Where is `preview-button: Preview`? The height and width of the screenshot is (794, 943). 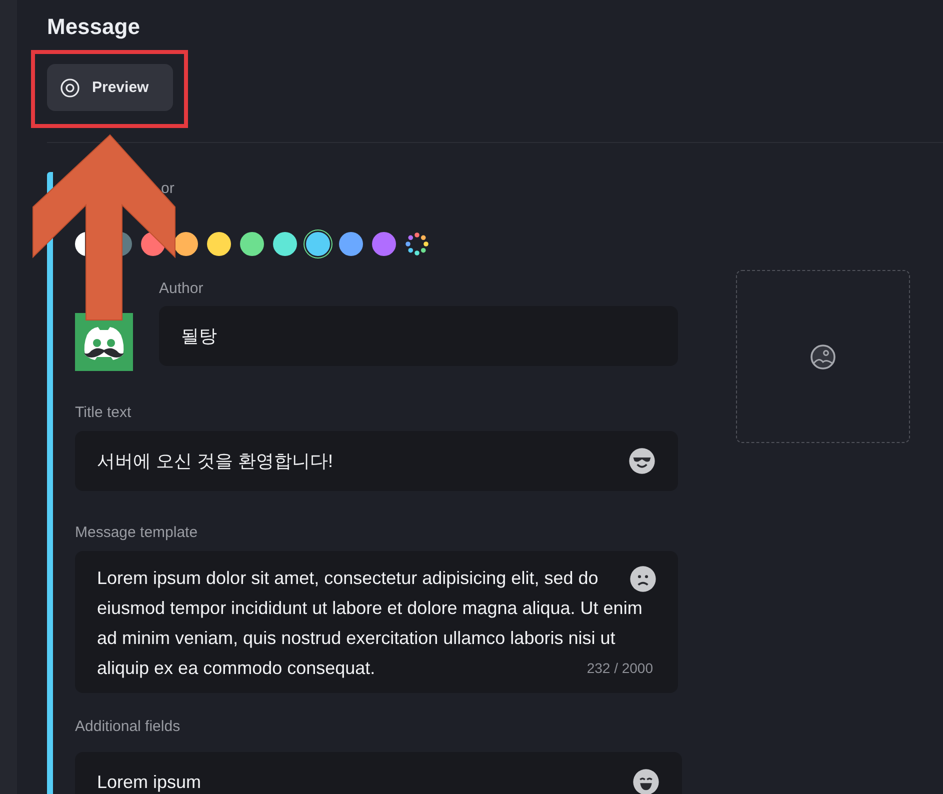 preview-button: Preview is located at coordinates (110, 87).